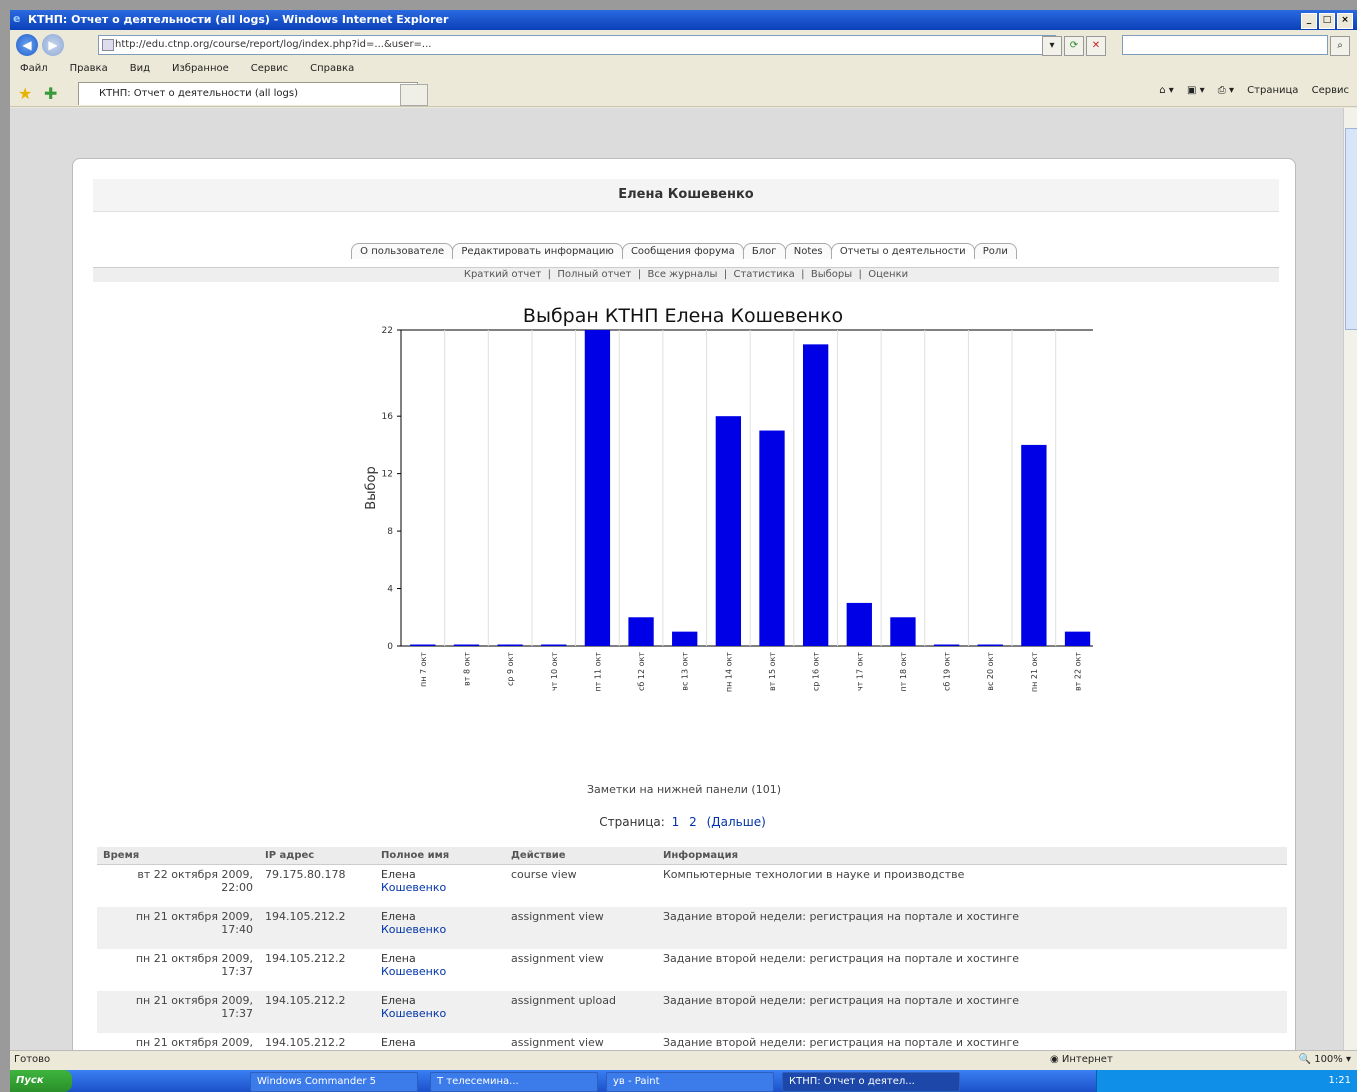 Image resolution: width=1357 pixels, height=1092 pixels. I want to click on back-button: ◀, so click(27, 45).